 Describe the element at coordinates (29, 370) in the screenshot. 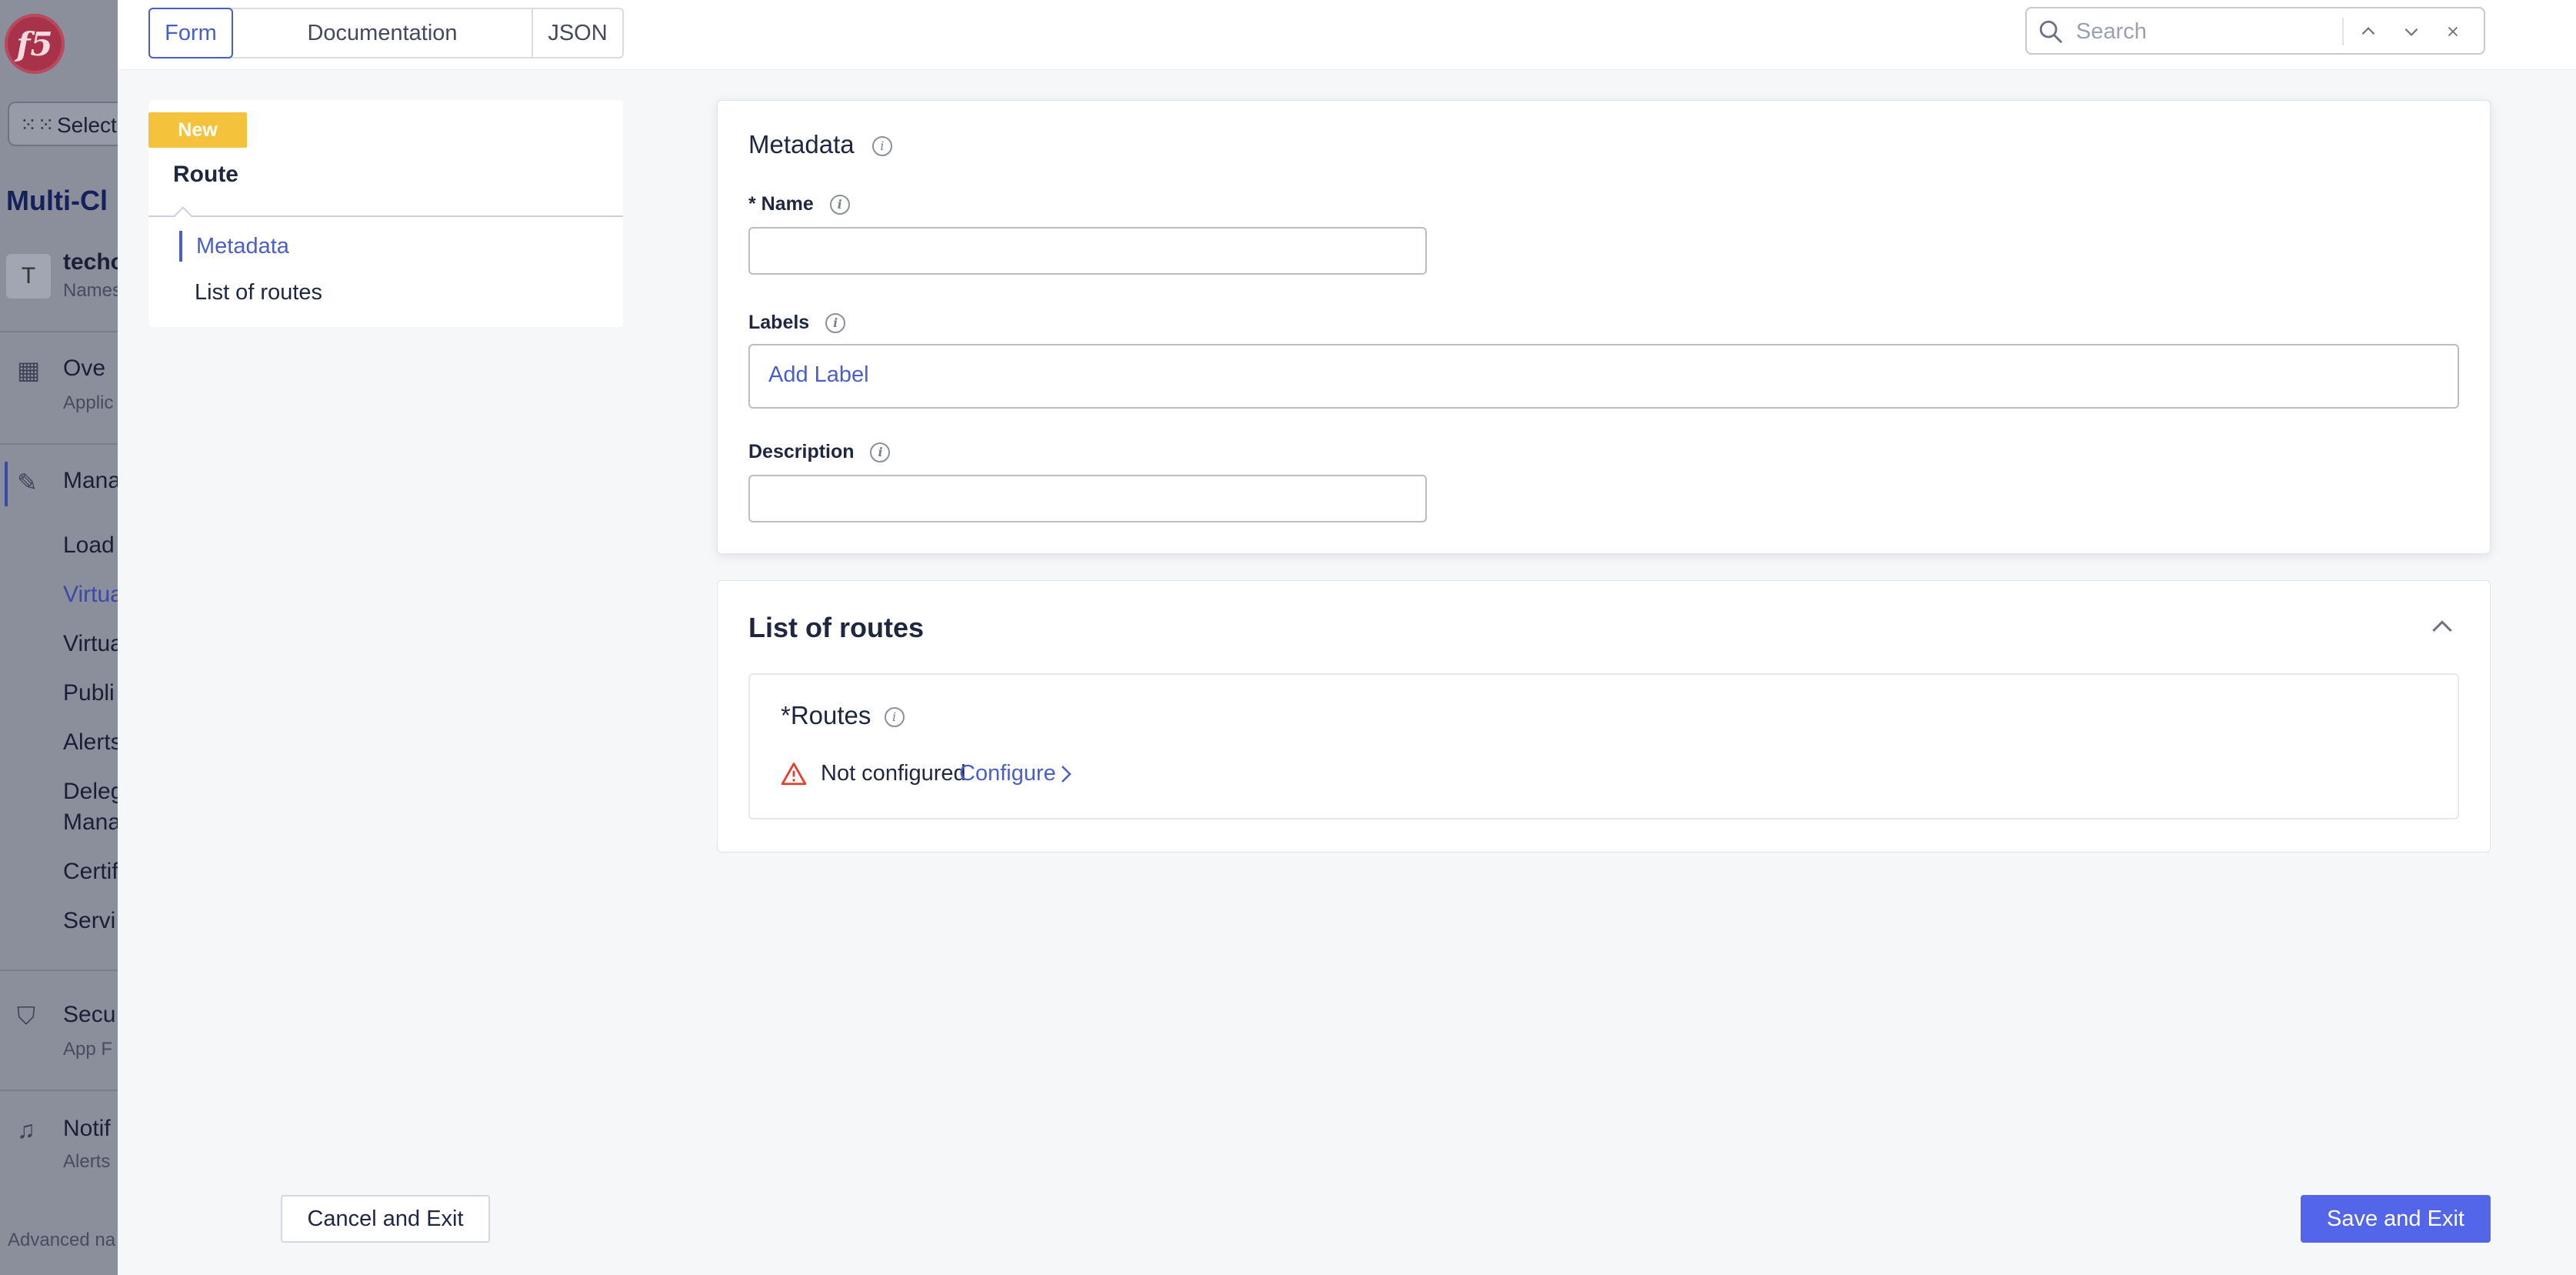

I see `overview-grid-icon: ▦` at that location.